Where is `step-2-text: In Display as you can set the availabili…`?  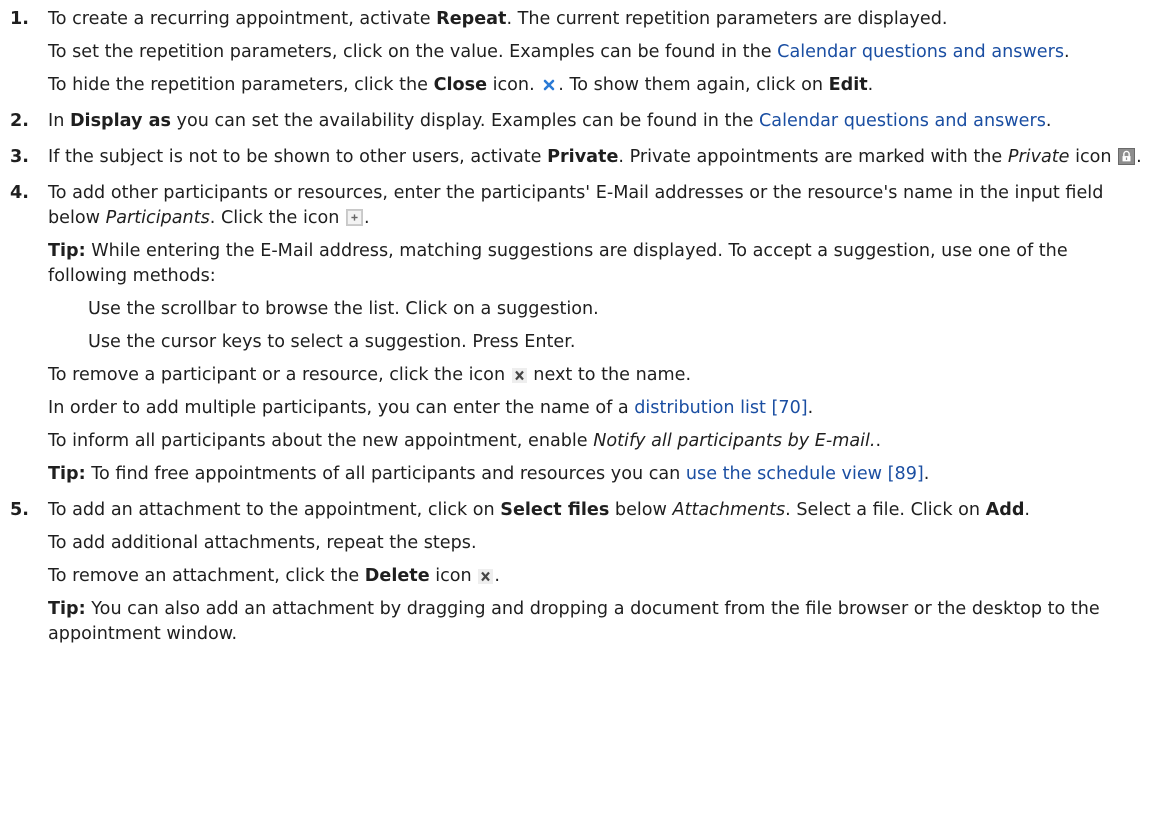 step-2-text: In Display as you can set the availabili… is located at coordinates (550, 121).